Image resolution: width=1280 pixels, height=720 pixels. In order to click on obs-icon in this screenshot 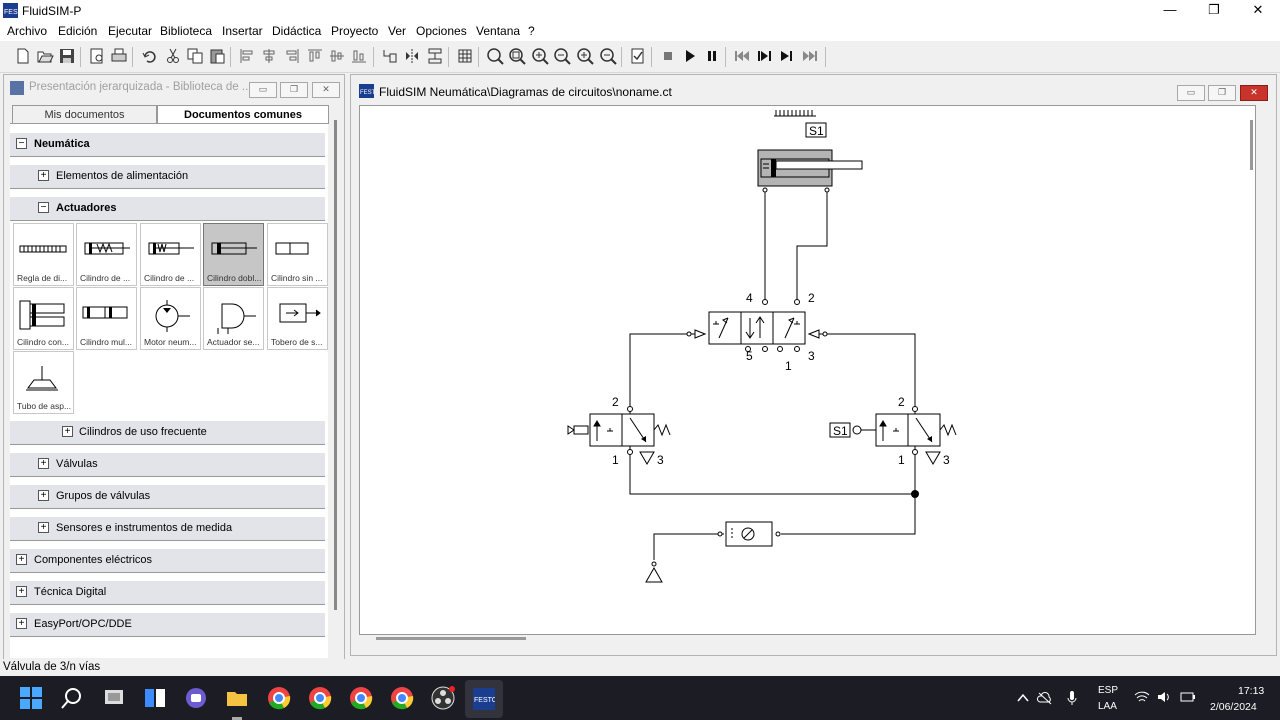, I will do `click(443, 698)`.